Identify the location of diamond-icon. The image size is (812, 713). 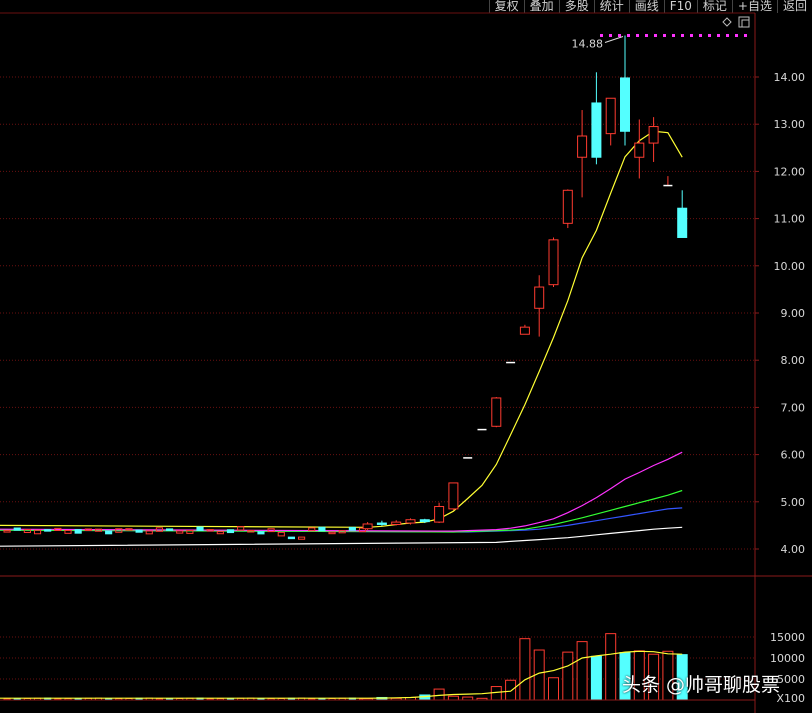
(727, 22).